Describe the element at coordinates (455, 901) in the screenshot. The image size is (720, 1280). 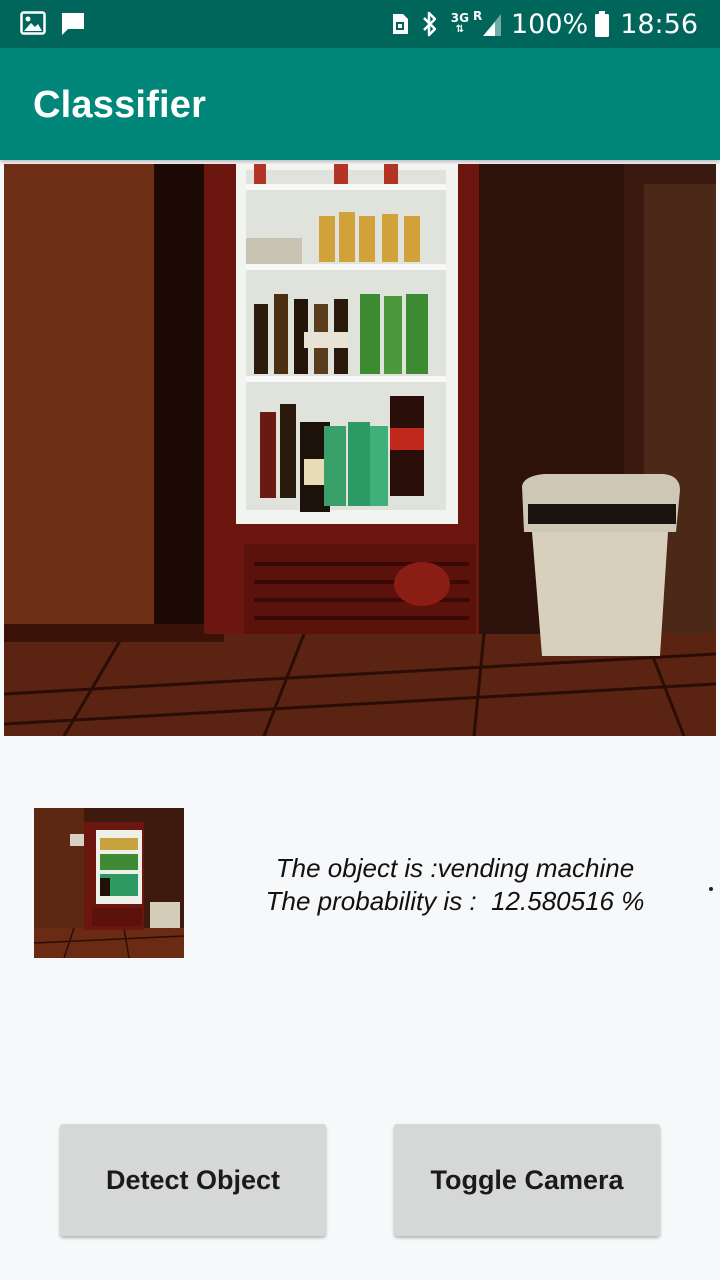
I see `probability-text: The probability is : 12.580516 %` at that location.